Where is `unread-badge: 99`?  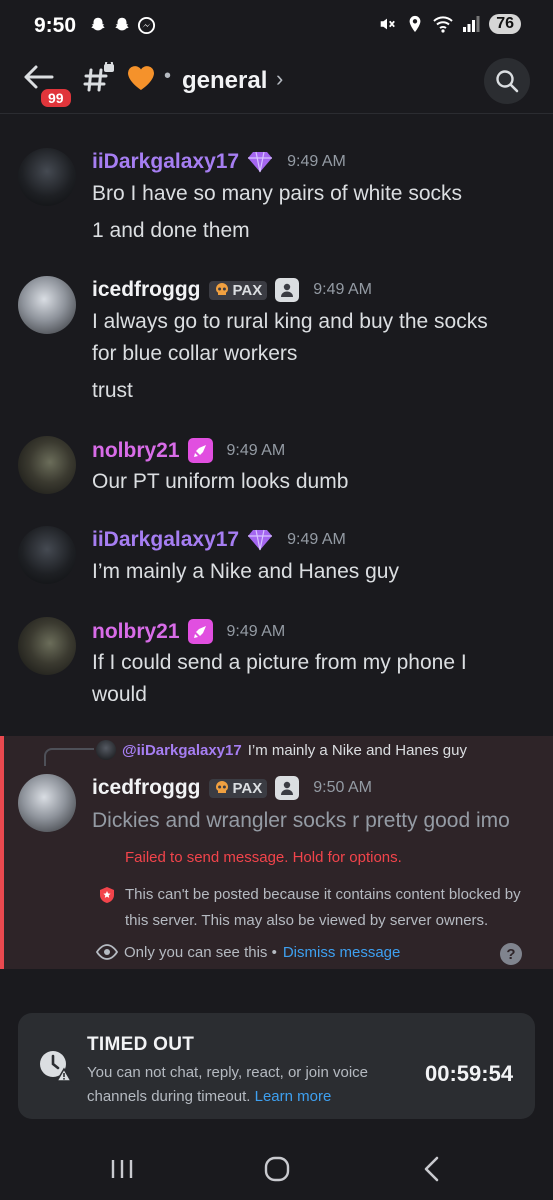 unread-badge: 99 is located at coordinates (56, 98).